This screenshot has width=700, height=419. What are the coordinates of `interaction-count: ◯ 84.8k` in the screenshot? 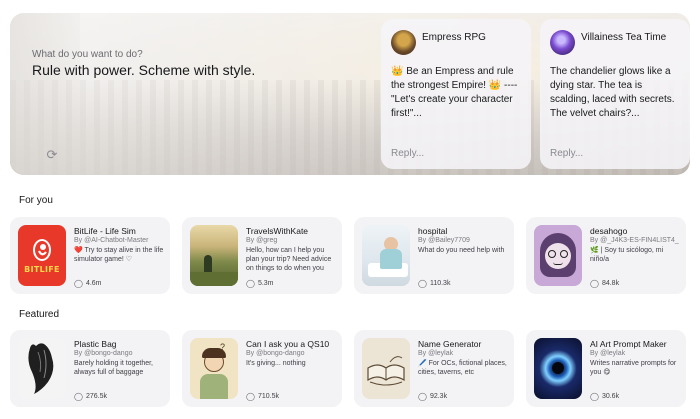 It's located at (605, 283).